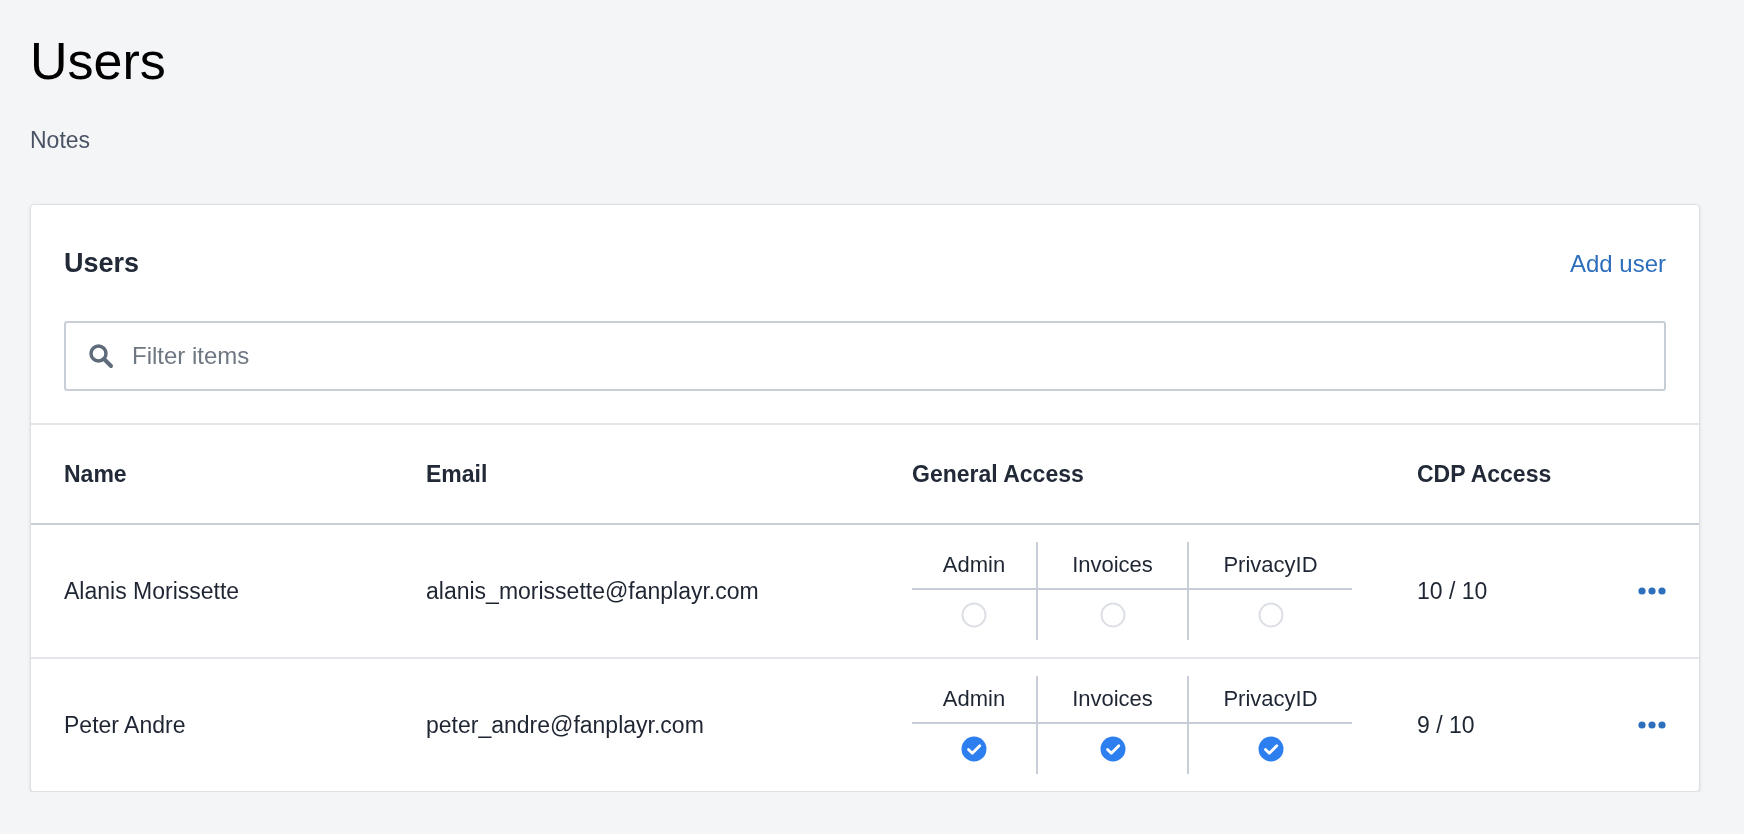 The width and height of the screenshot is (1744, 834). Describe the element at coordinates (102, 263) in the screenshot. I see `card-title: Users` at that location.